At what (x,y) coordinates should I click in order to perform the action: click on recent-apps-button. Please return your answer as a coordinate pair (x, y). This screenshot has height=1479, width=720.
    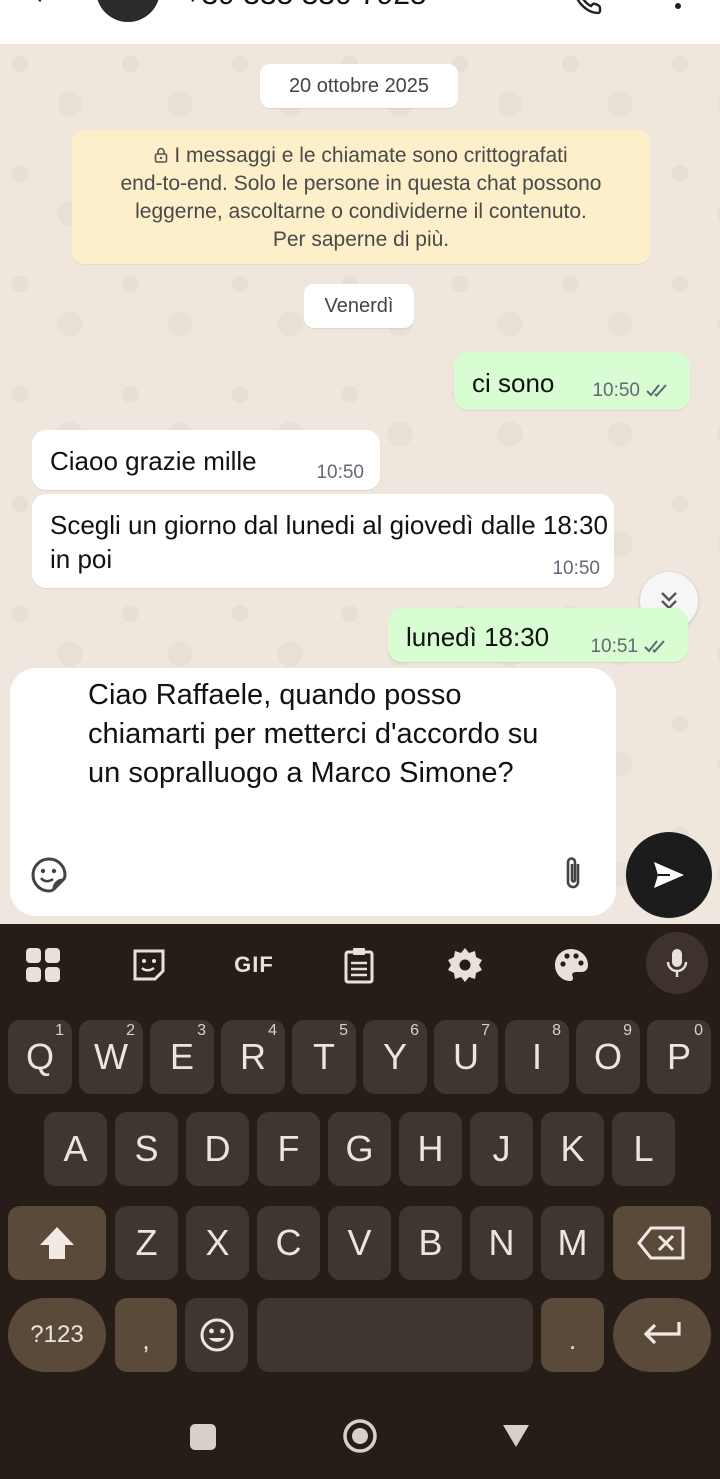
    Looking at the image, I should click on (203, 1437).